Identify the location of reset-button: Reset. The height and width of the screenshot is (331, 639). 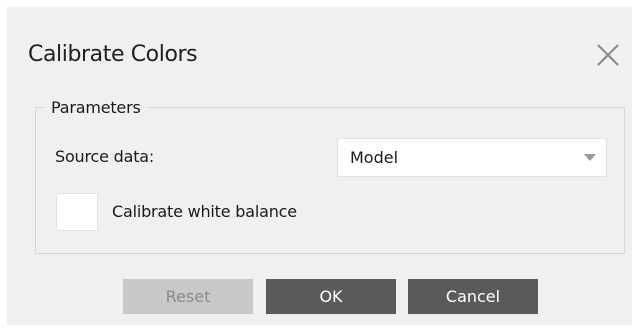
(188, 296).